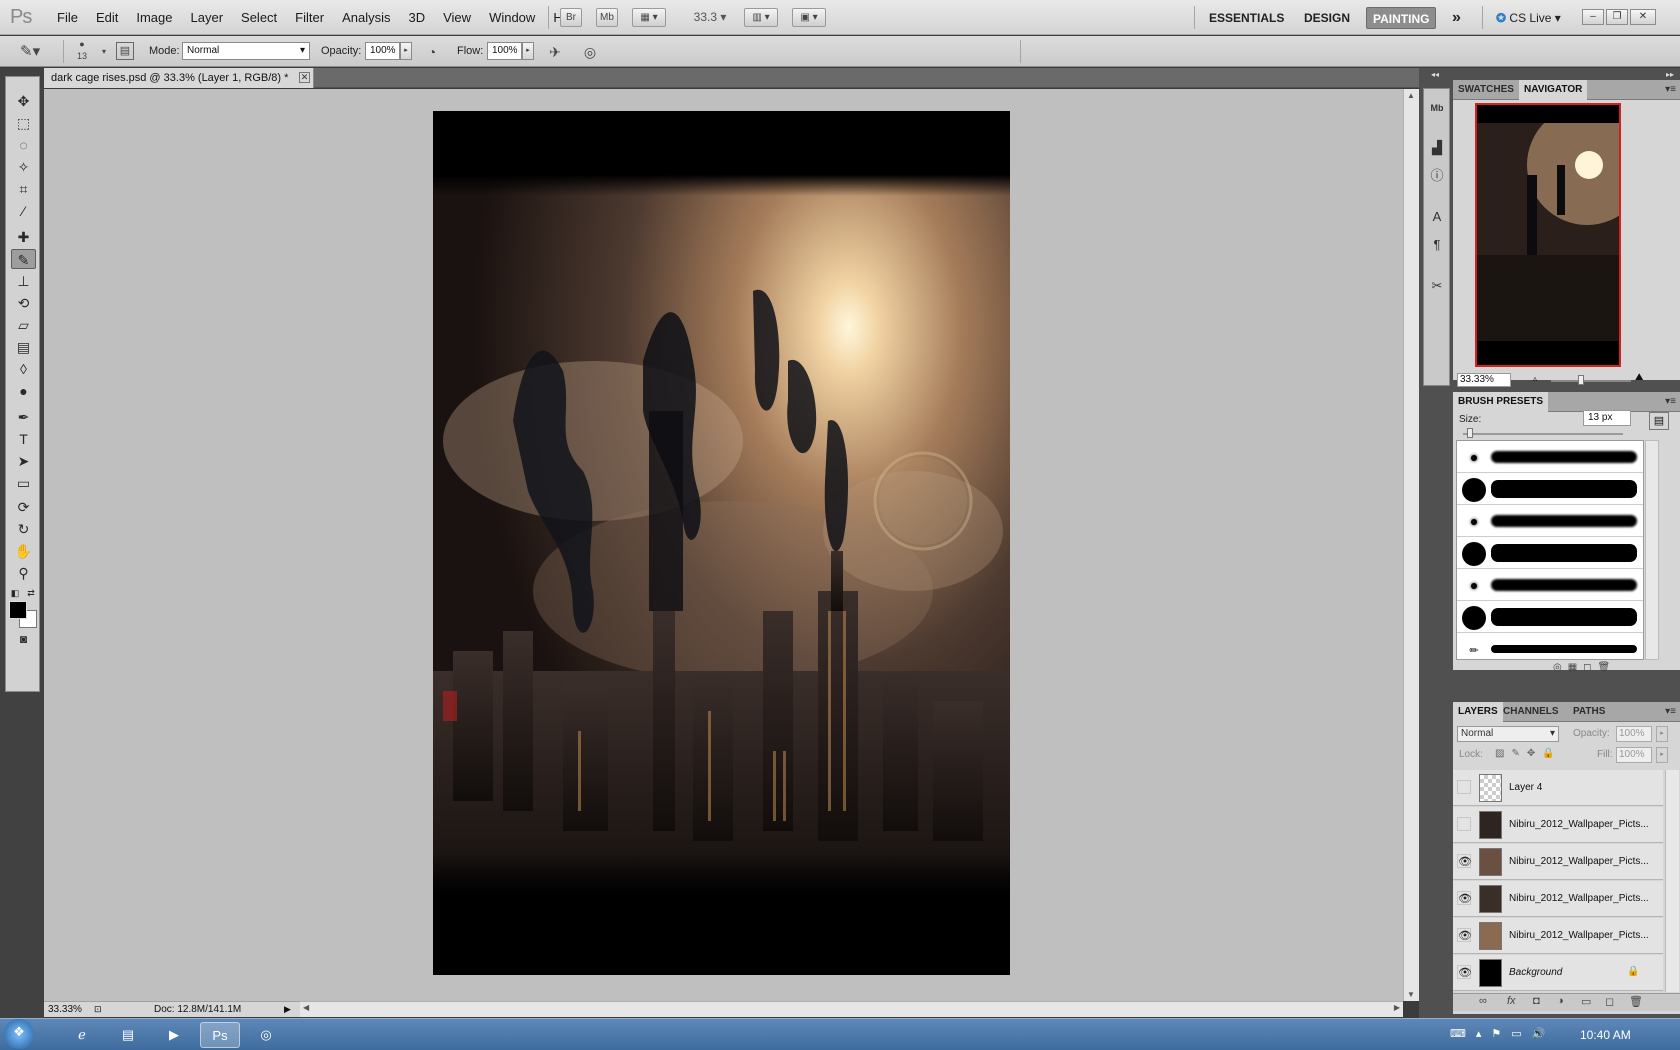 The width and height of the screenshot is (1680, 1050). What do you see at coordinates (1553, 90) in the screenshot?
I see `tab-navigator: NAVIGATOR` at bounding box center [1553, 90].